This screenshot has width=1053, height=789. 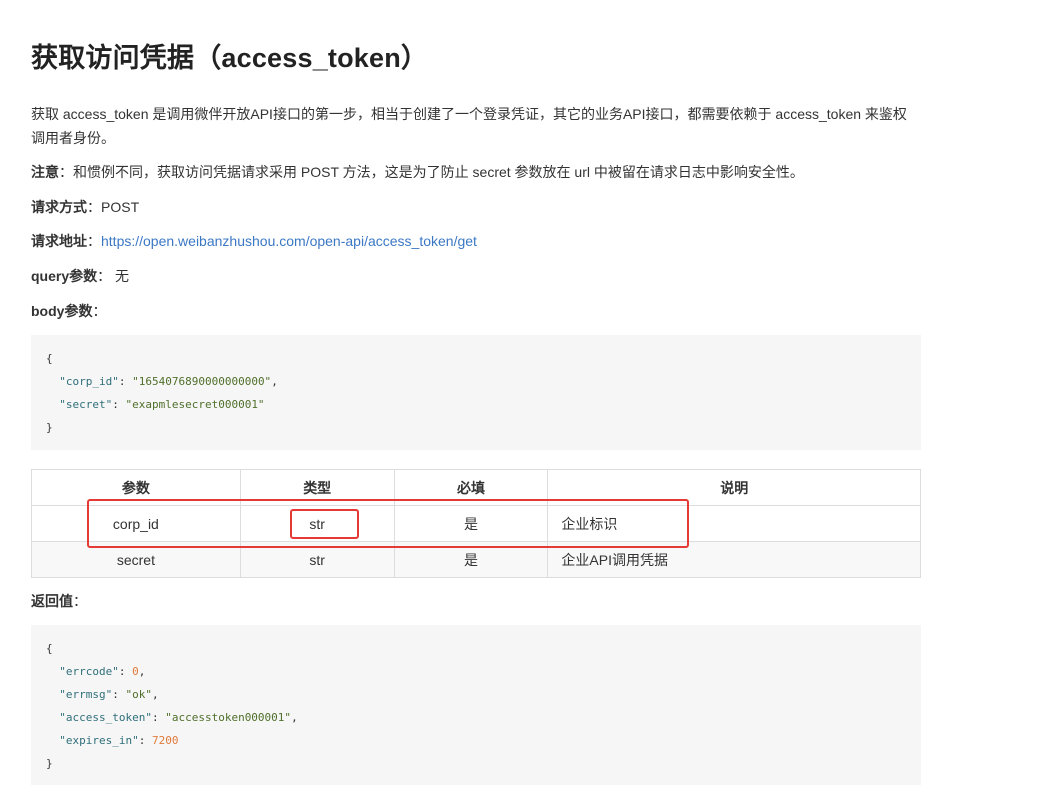 I want to click on note-label: 注意, so click(x=45, y=172).